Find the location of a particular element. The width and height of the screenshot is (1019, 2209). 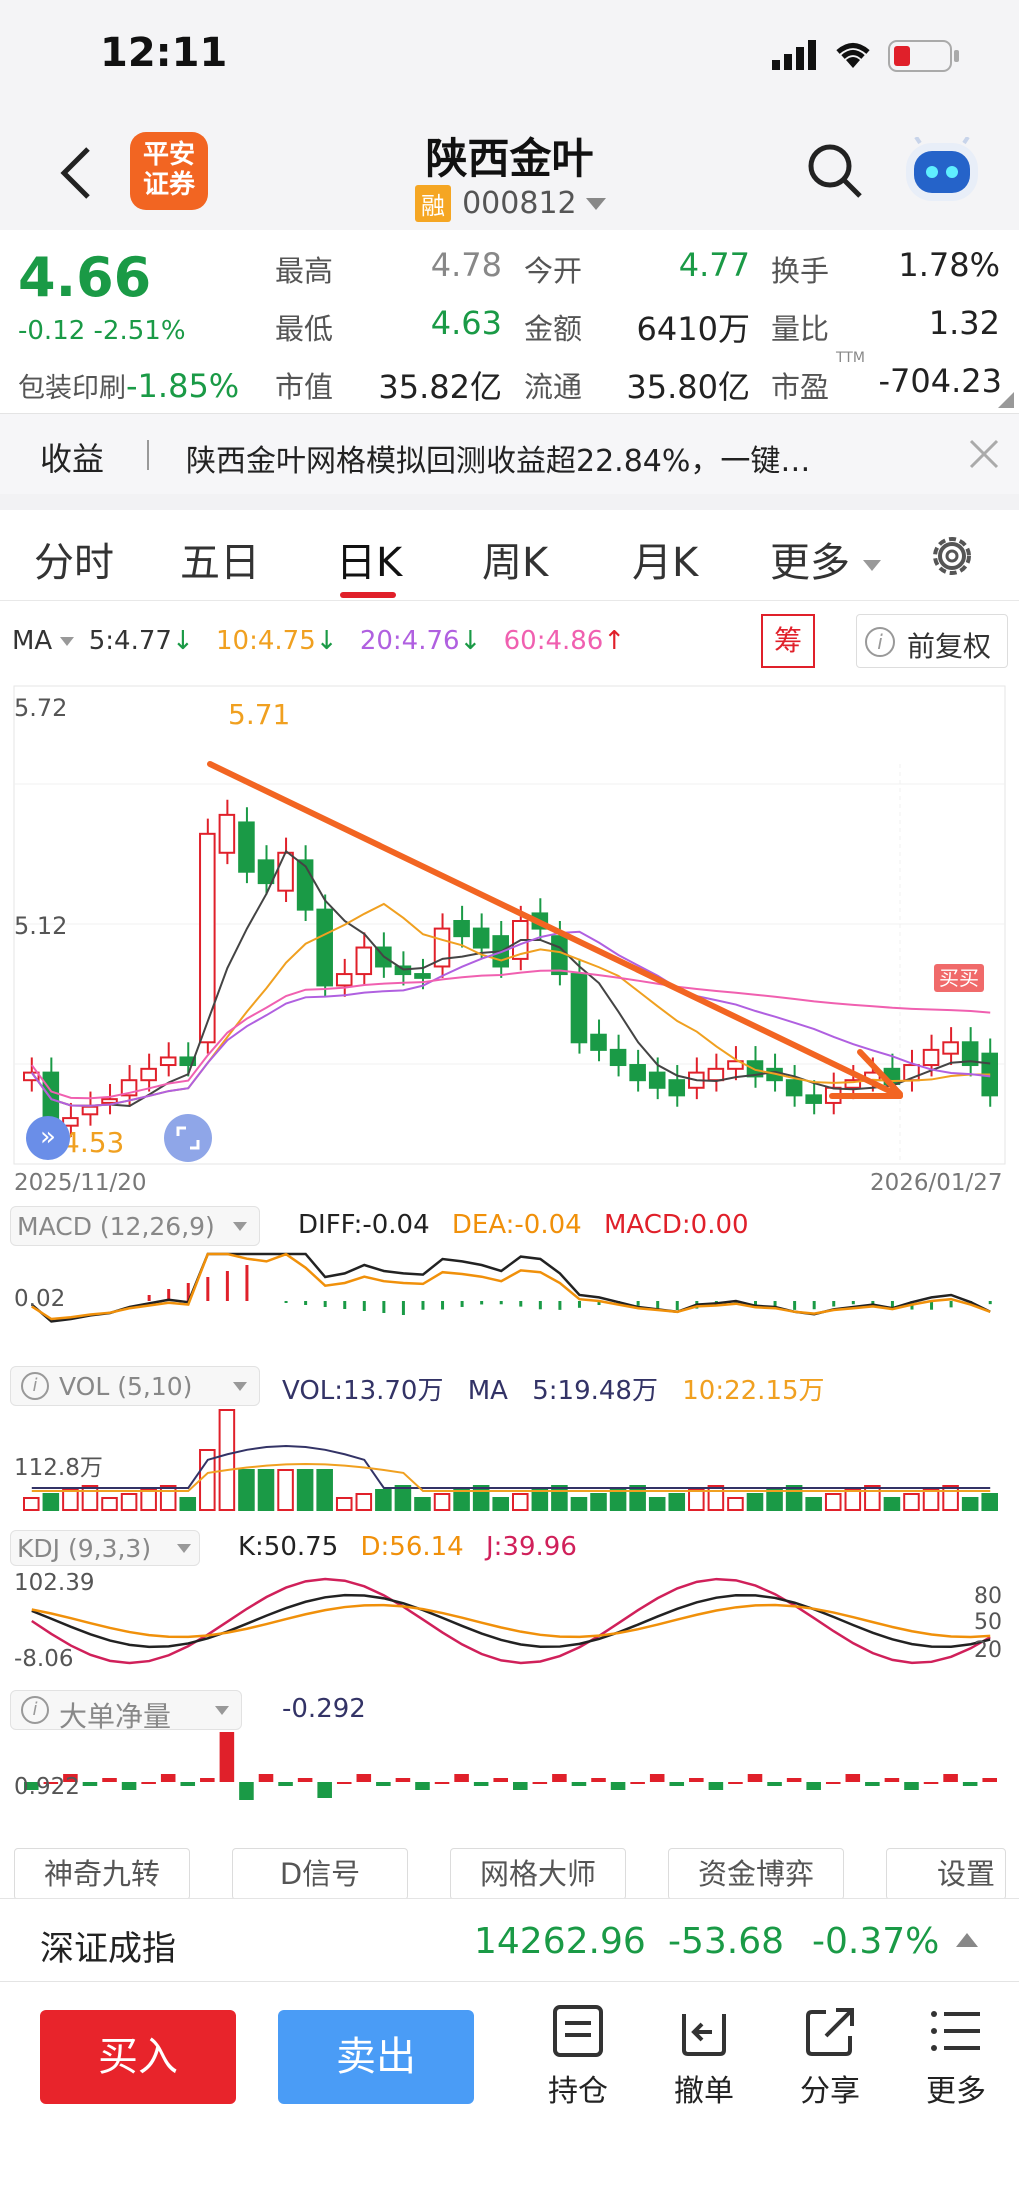

kdj-indicator-selector: KDJ (9,3,3) is located at coordinates (105, 1548).